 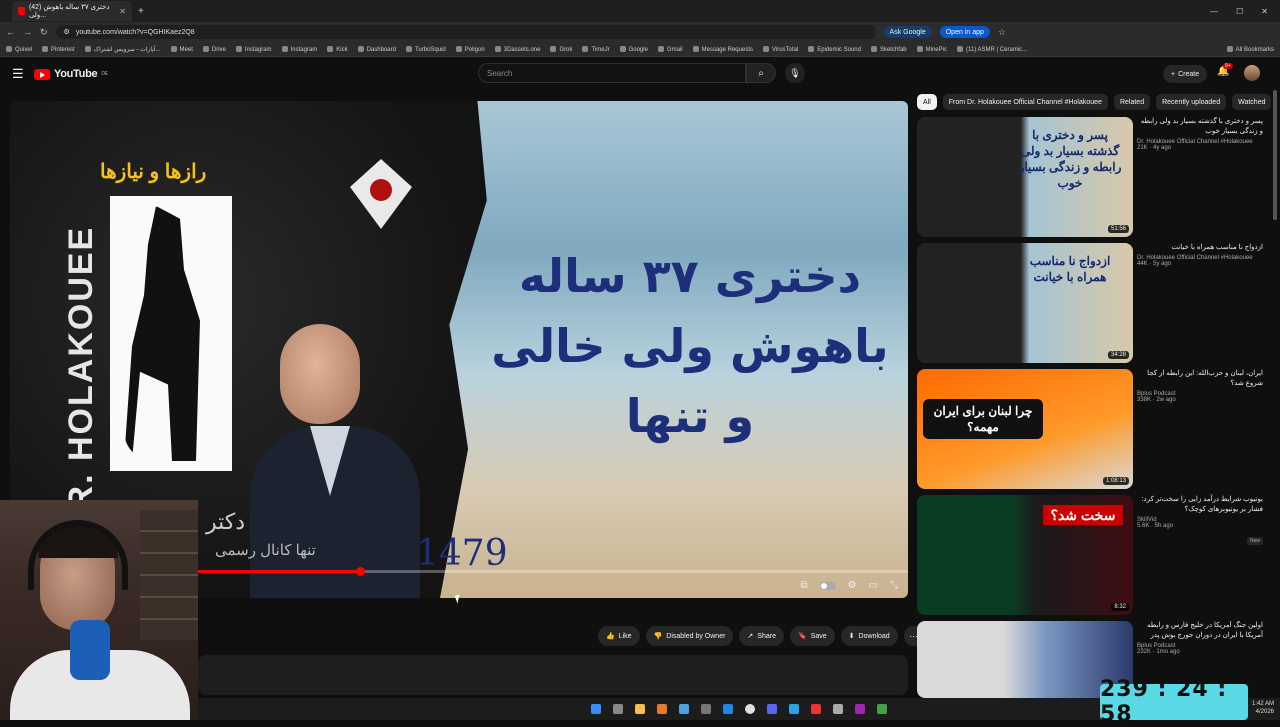 I want to click on system-clock: 1:42 AM 4/2026, so click(x=1263, y=708).